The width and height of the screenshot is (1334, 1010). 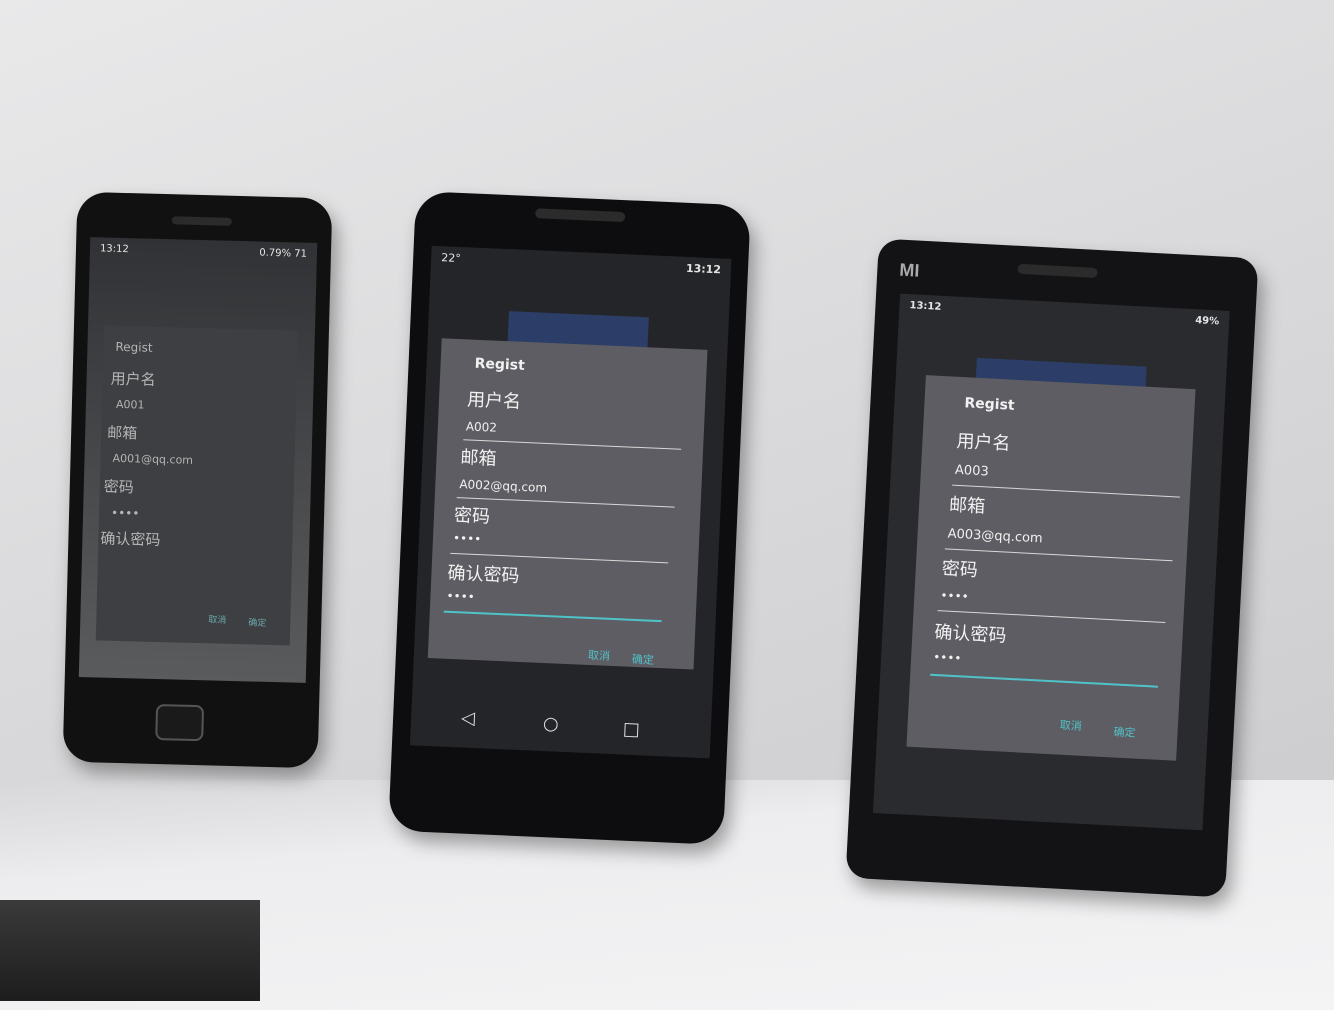 What do you see at coordinates (503, 486) in the screenshot?
I see `email-field: A002@qq.com` at bounding box center [503, 486].